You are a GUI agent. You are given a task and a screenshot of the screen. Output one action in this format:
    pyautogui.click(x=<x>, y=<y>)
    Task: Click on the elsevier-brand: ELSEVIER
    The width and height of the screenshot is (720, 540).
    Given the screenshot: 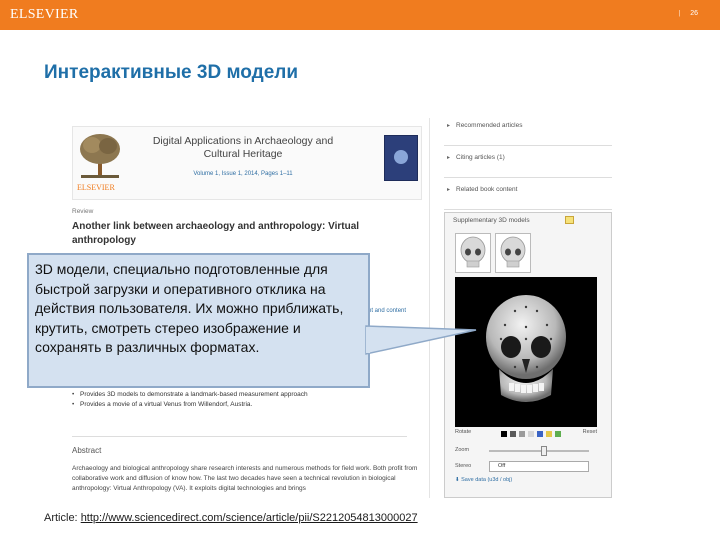 What is the action you would take?
    pyautogui.click(x=44, y=14)
    